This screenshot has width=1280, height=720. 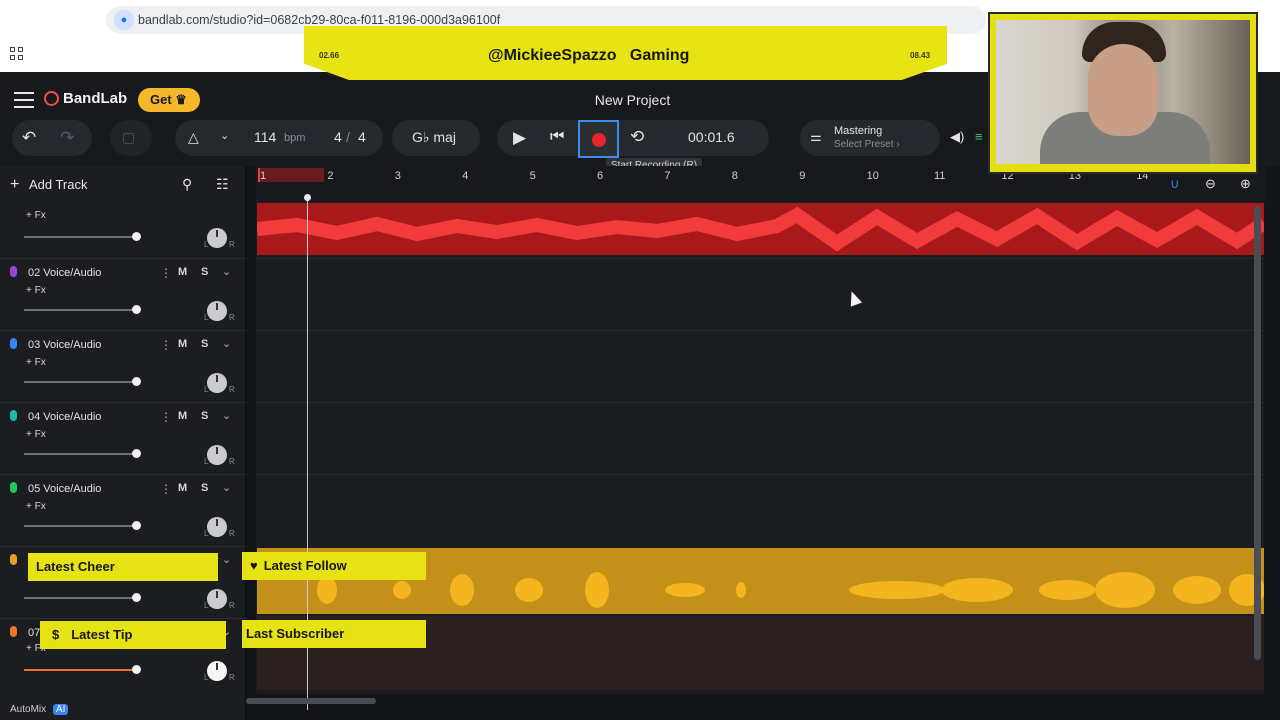 What do you see at coordinates (307, 197) in the screenshot?
I see `playhead-handle` at bounding box center [307, 197].